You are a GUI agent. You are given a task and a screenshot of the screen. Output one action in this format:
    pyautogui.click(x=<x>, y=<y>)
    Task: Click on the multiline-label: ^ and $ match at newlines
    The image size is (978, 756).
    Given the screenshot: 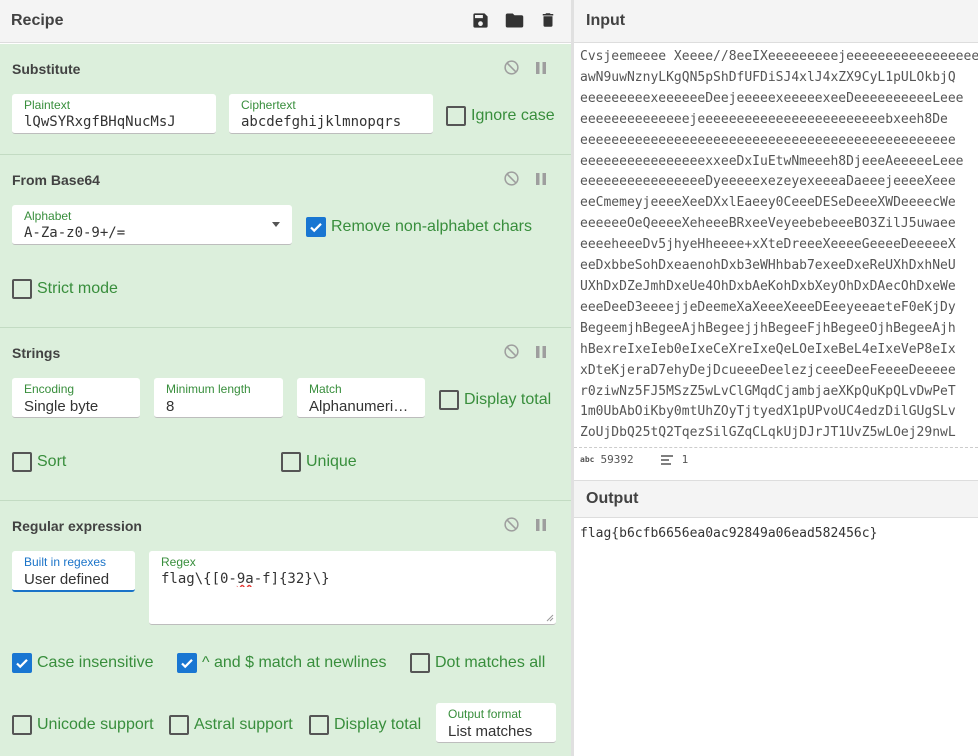 What is the action you would take?
    pyautogui.click(x=294, y=662)
    